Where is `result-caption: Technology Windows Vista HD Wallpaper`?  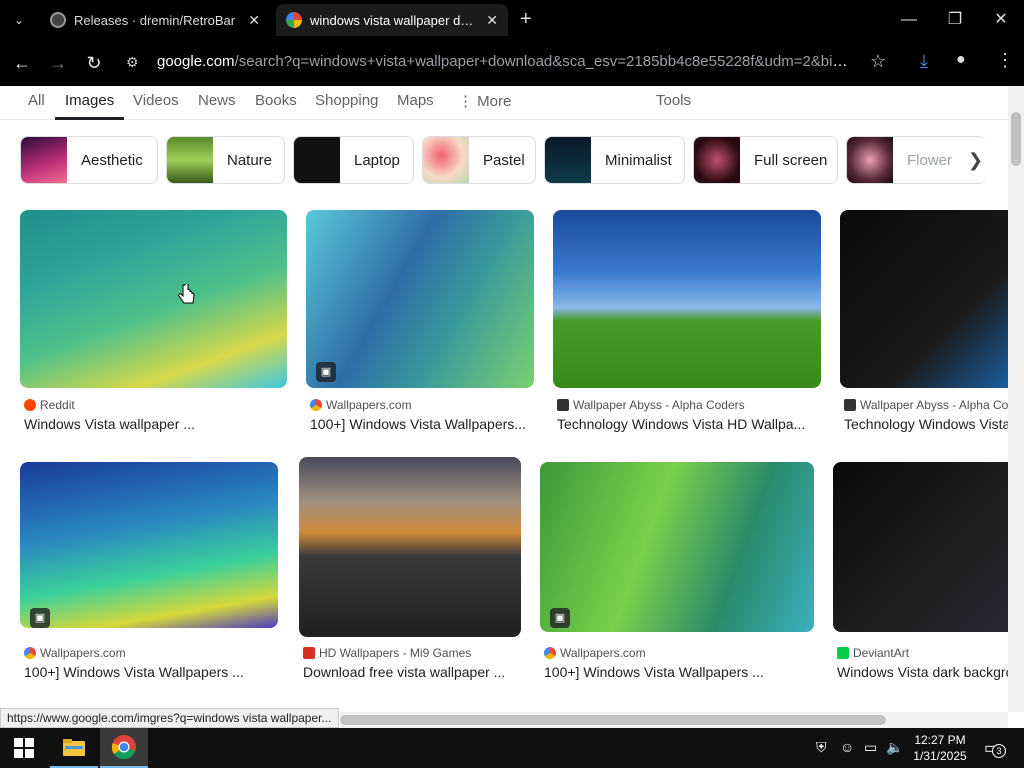 result-caption: Technology Windows Vista HD Wallpaper is located at coordinates (926, 424).